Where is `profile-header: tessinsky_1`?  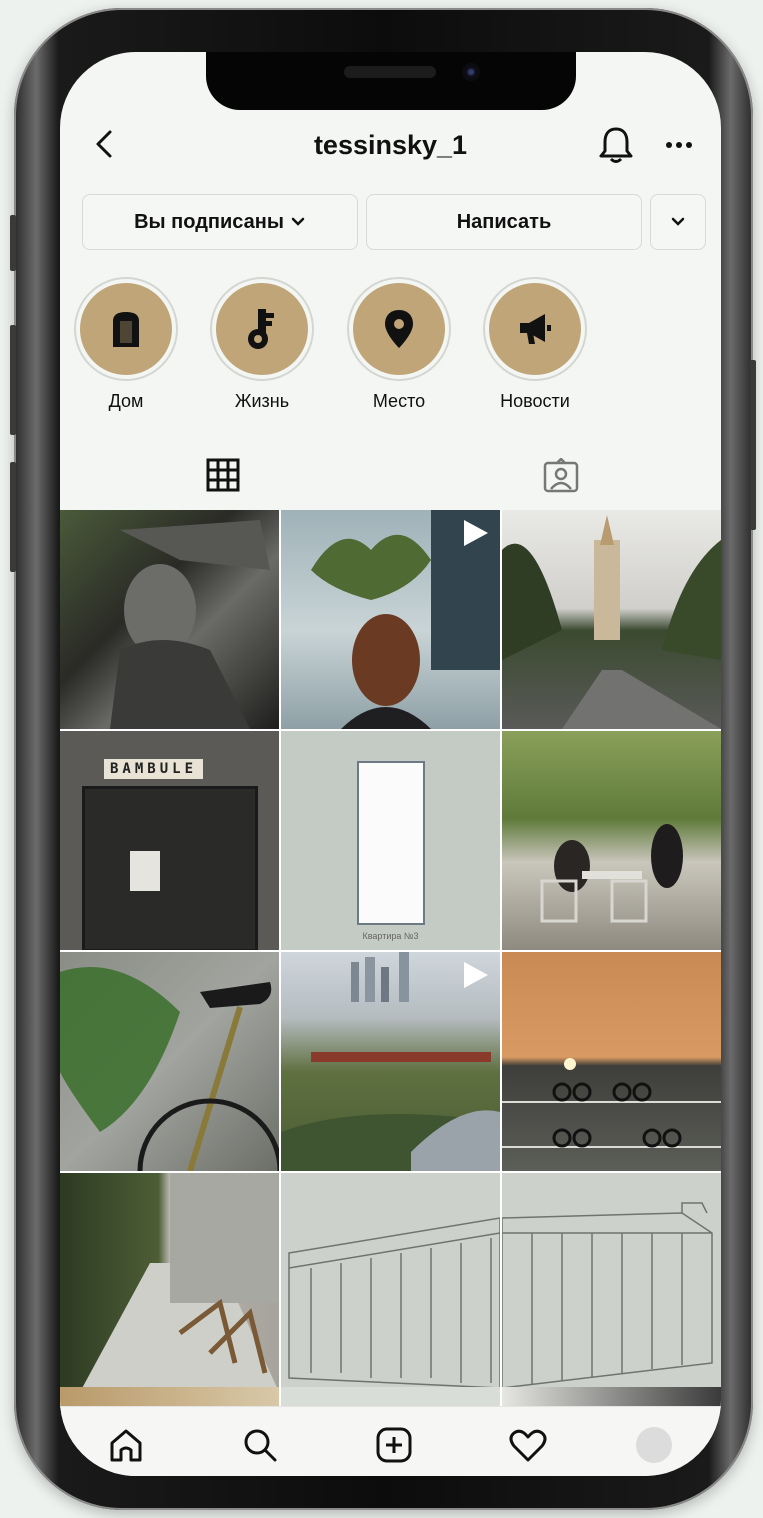 profile-header: tessinsky_1 is located at coordinates (390, 144).